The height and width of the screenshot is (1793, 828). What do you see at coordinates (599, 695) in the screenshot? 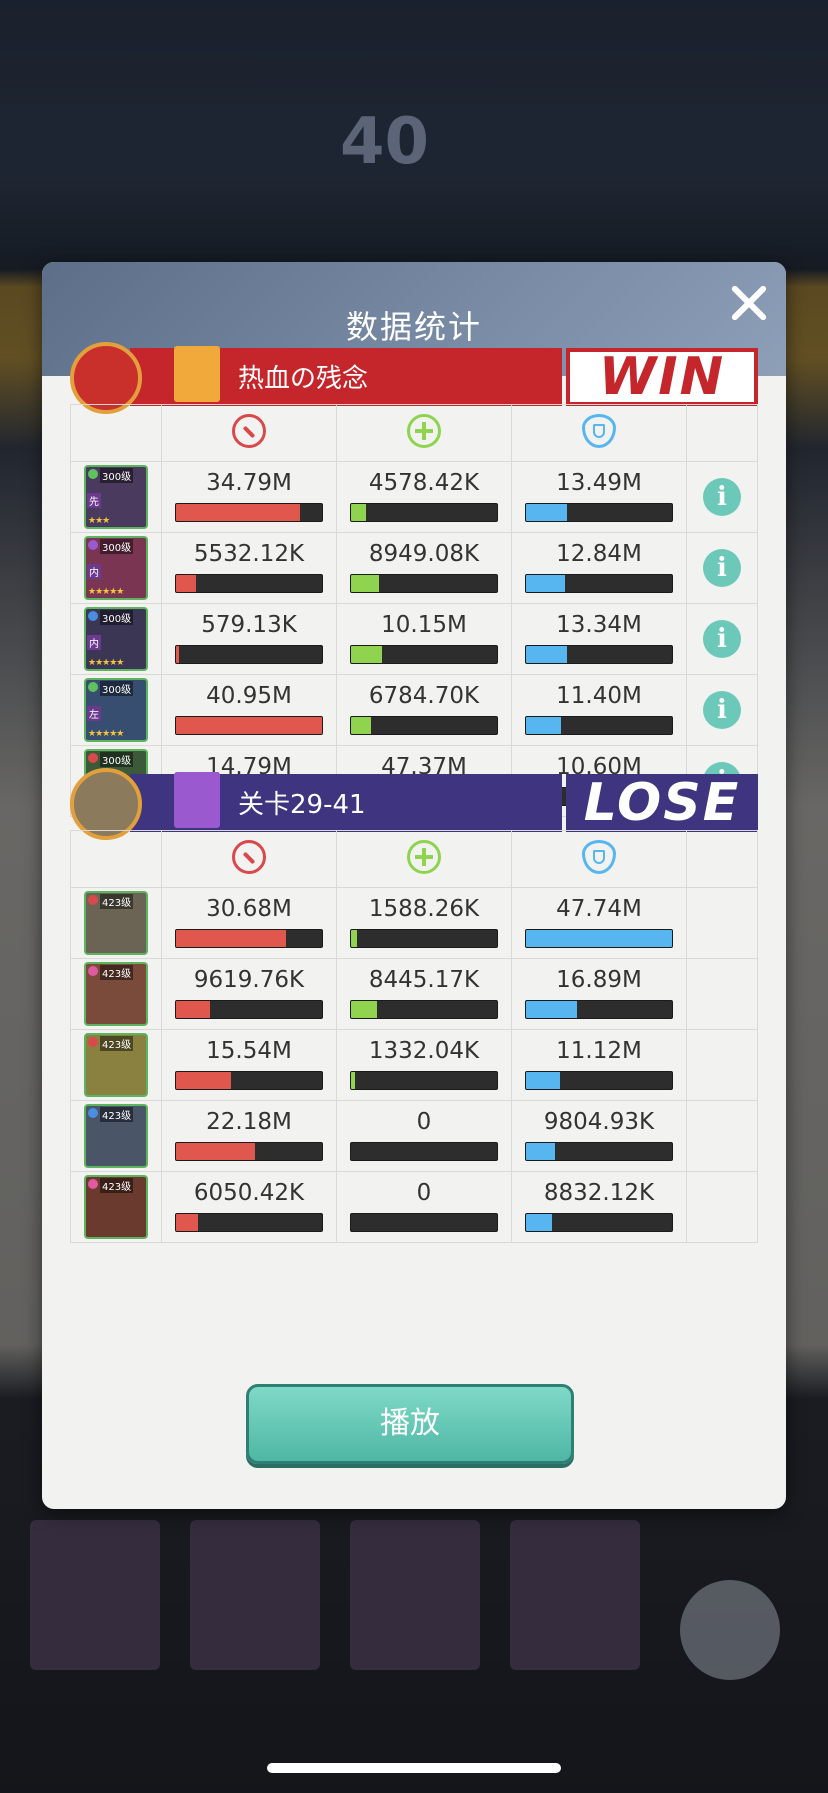
I see `shield-value: 11.40M` at bounding box center [599, 695].